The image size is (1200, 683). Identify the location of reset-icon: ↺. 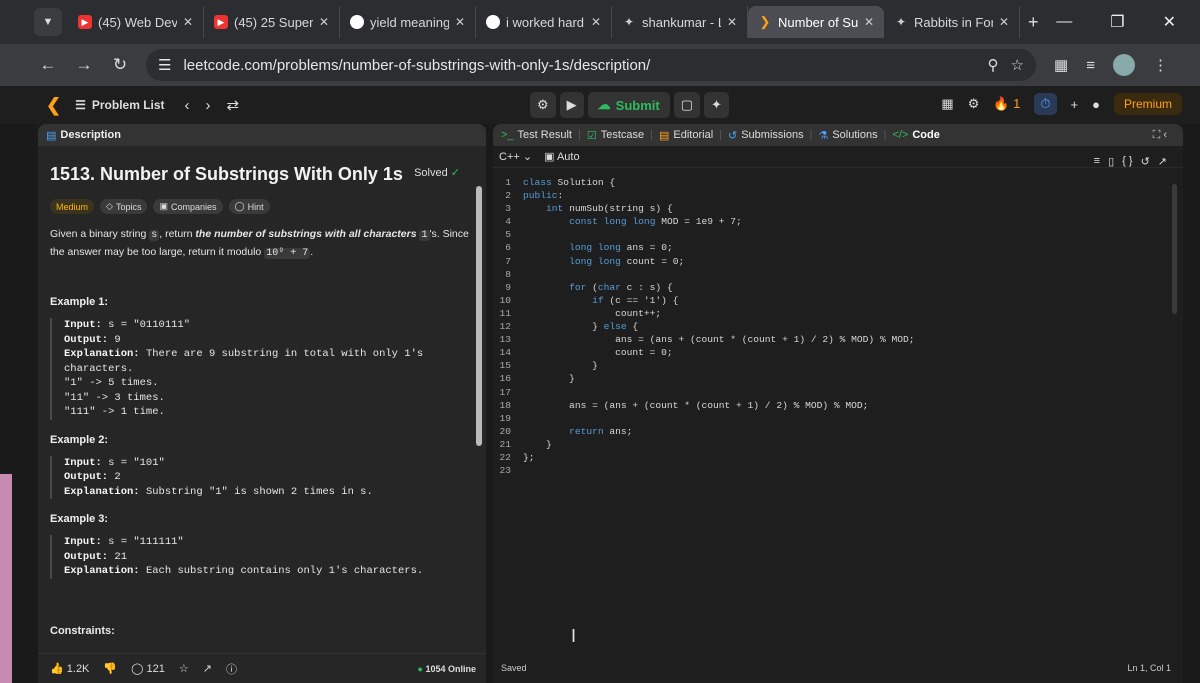
(1145, 161).